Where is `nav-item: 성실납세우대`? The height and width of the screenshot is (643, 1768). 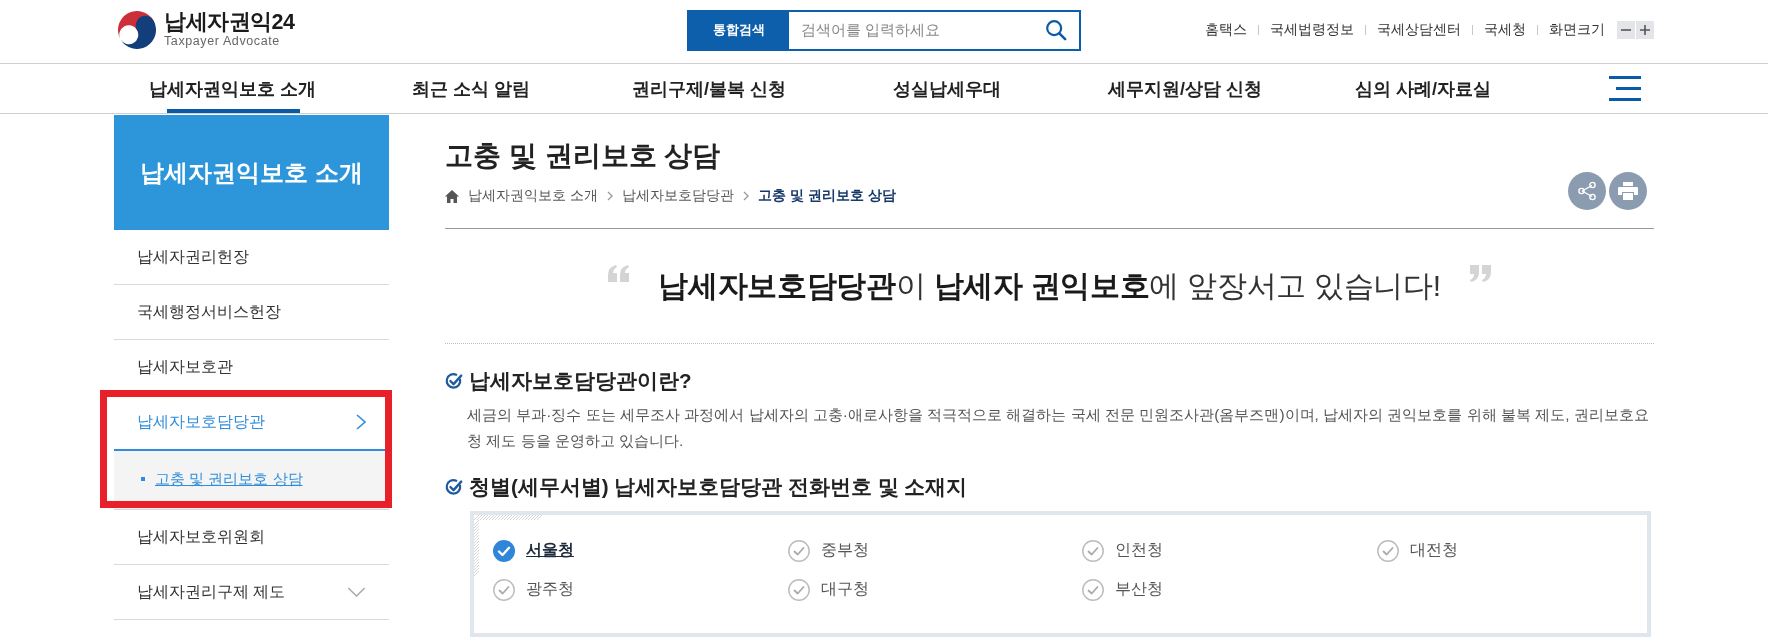 nav-item: 성실납세우대 is located at coordinates (947, 88).